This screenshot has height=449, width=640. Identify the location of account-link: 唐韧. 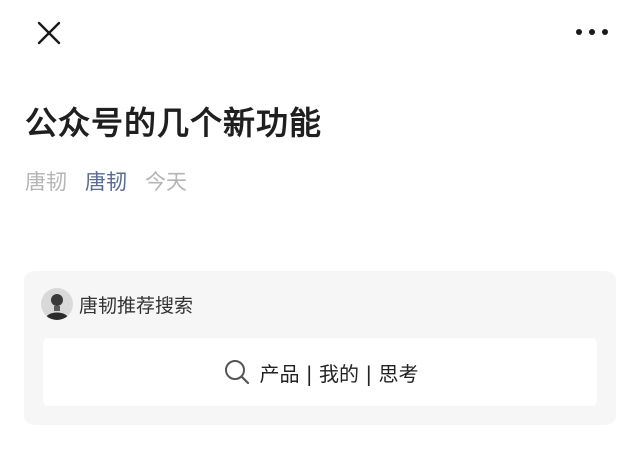
(106, 181).